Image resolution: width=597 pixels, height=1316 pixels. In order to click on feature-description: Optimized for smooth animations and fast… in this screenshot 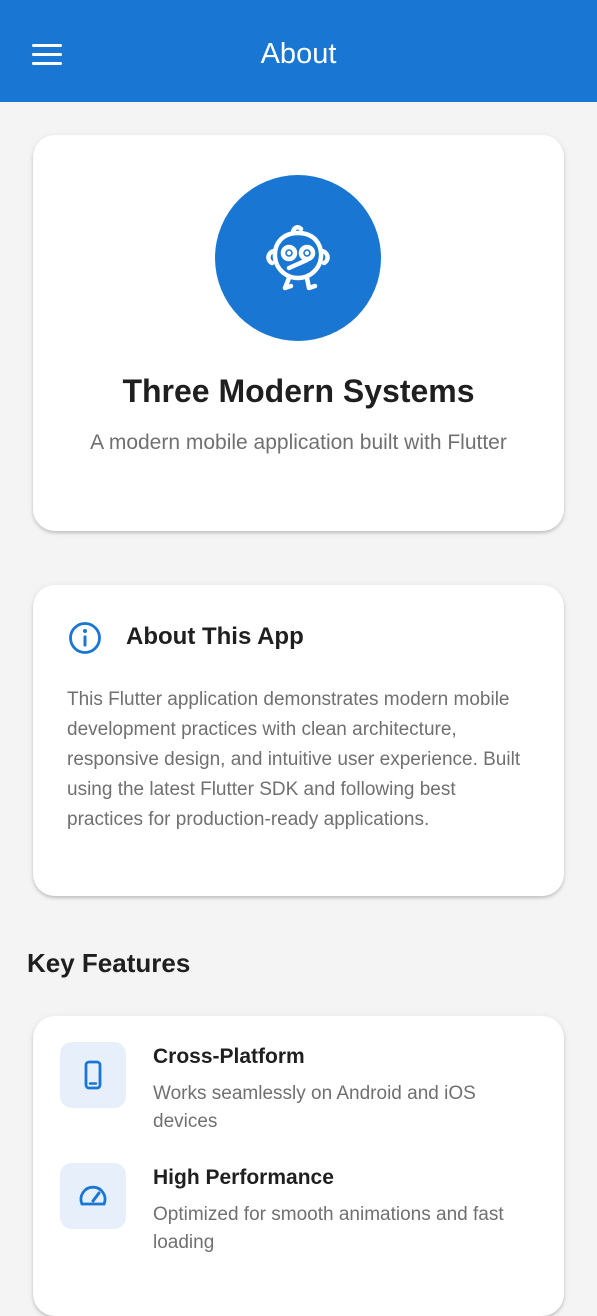, I will do `click(328, 1228)`.